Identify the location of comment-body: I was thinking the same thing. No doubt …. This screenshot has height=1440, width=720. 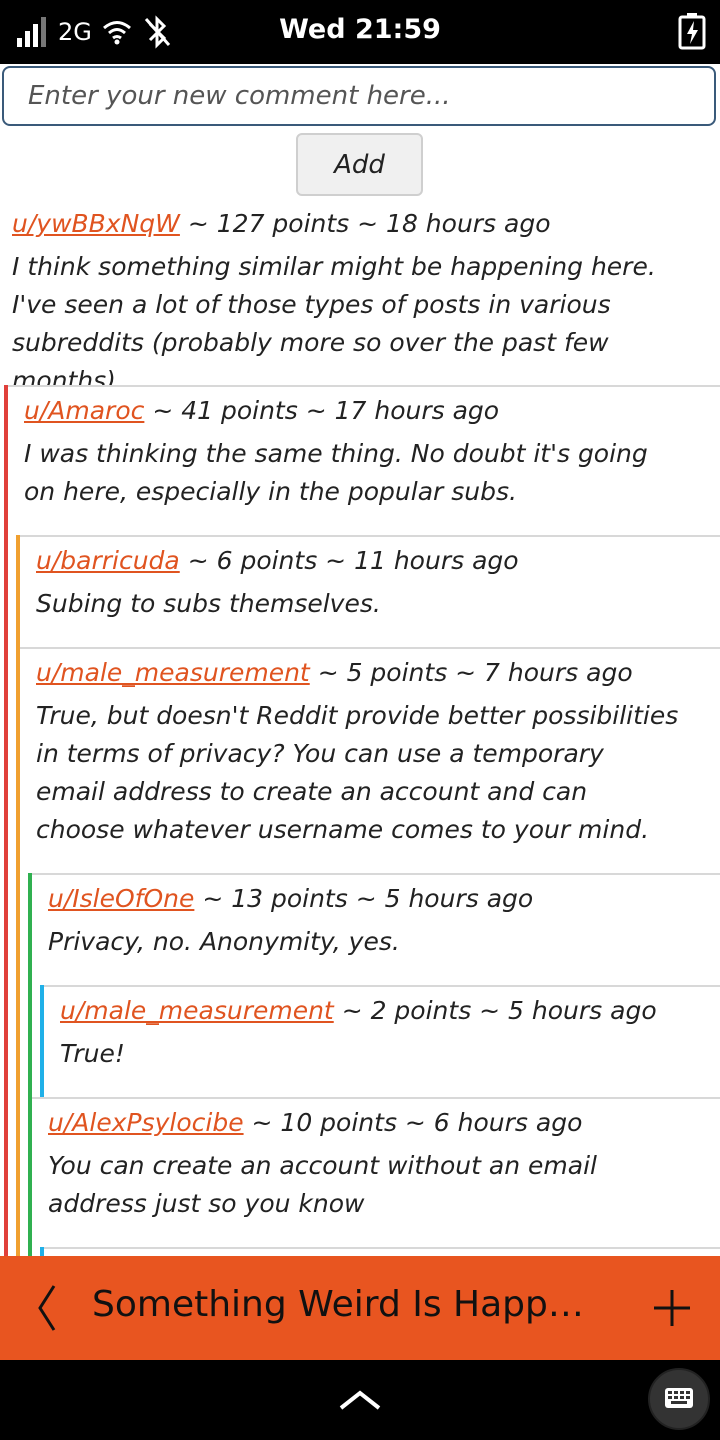
(336, 472).